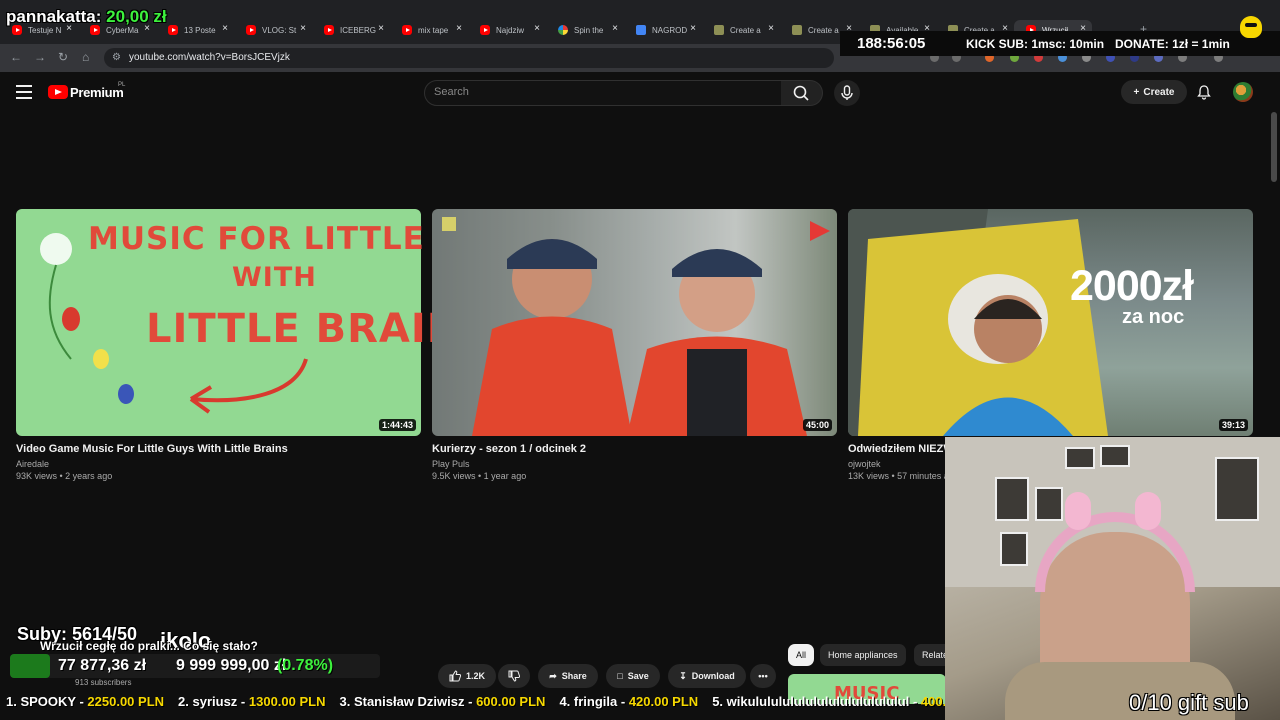 The width and height of the screenshot is (1280, 720). Describe the element at coordinates (16, 57) in the screenshot. I see `back-icon: ←` at that location.